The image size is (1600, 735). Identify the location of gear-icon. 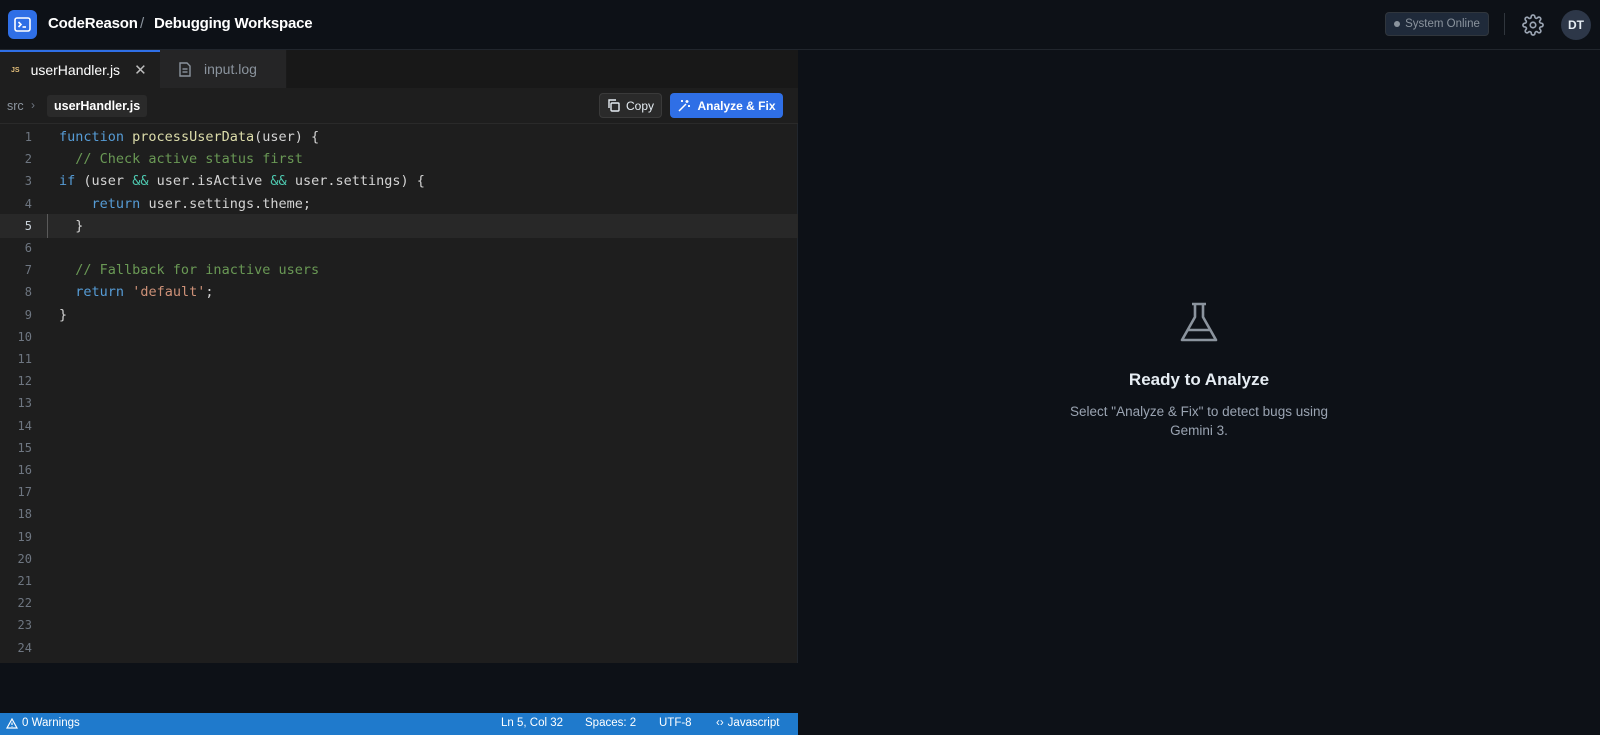
(1533, 25).